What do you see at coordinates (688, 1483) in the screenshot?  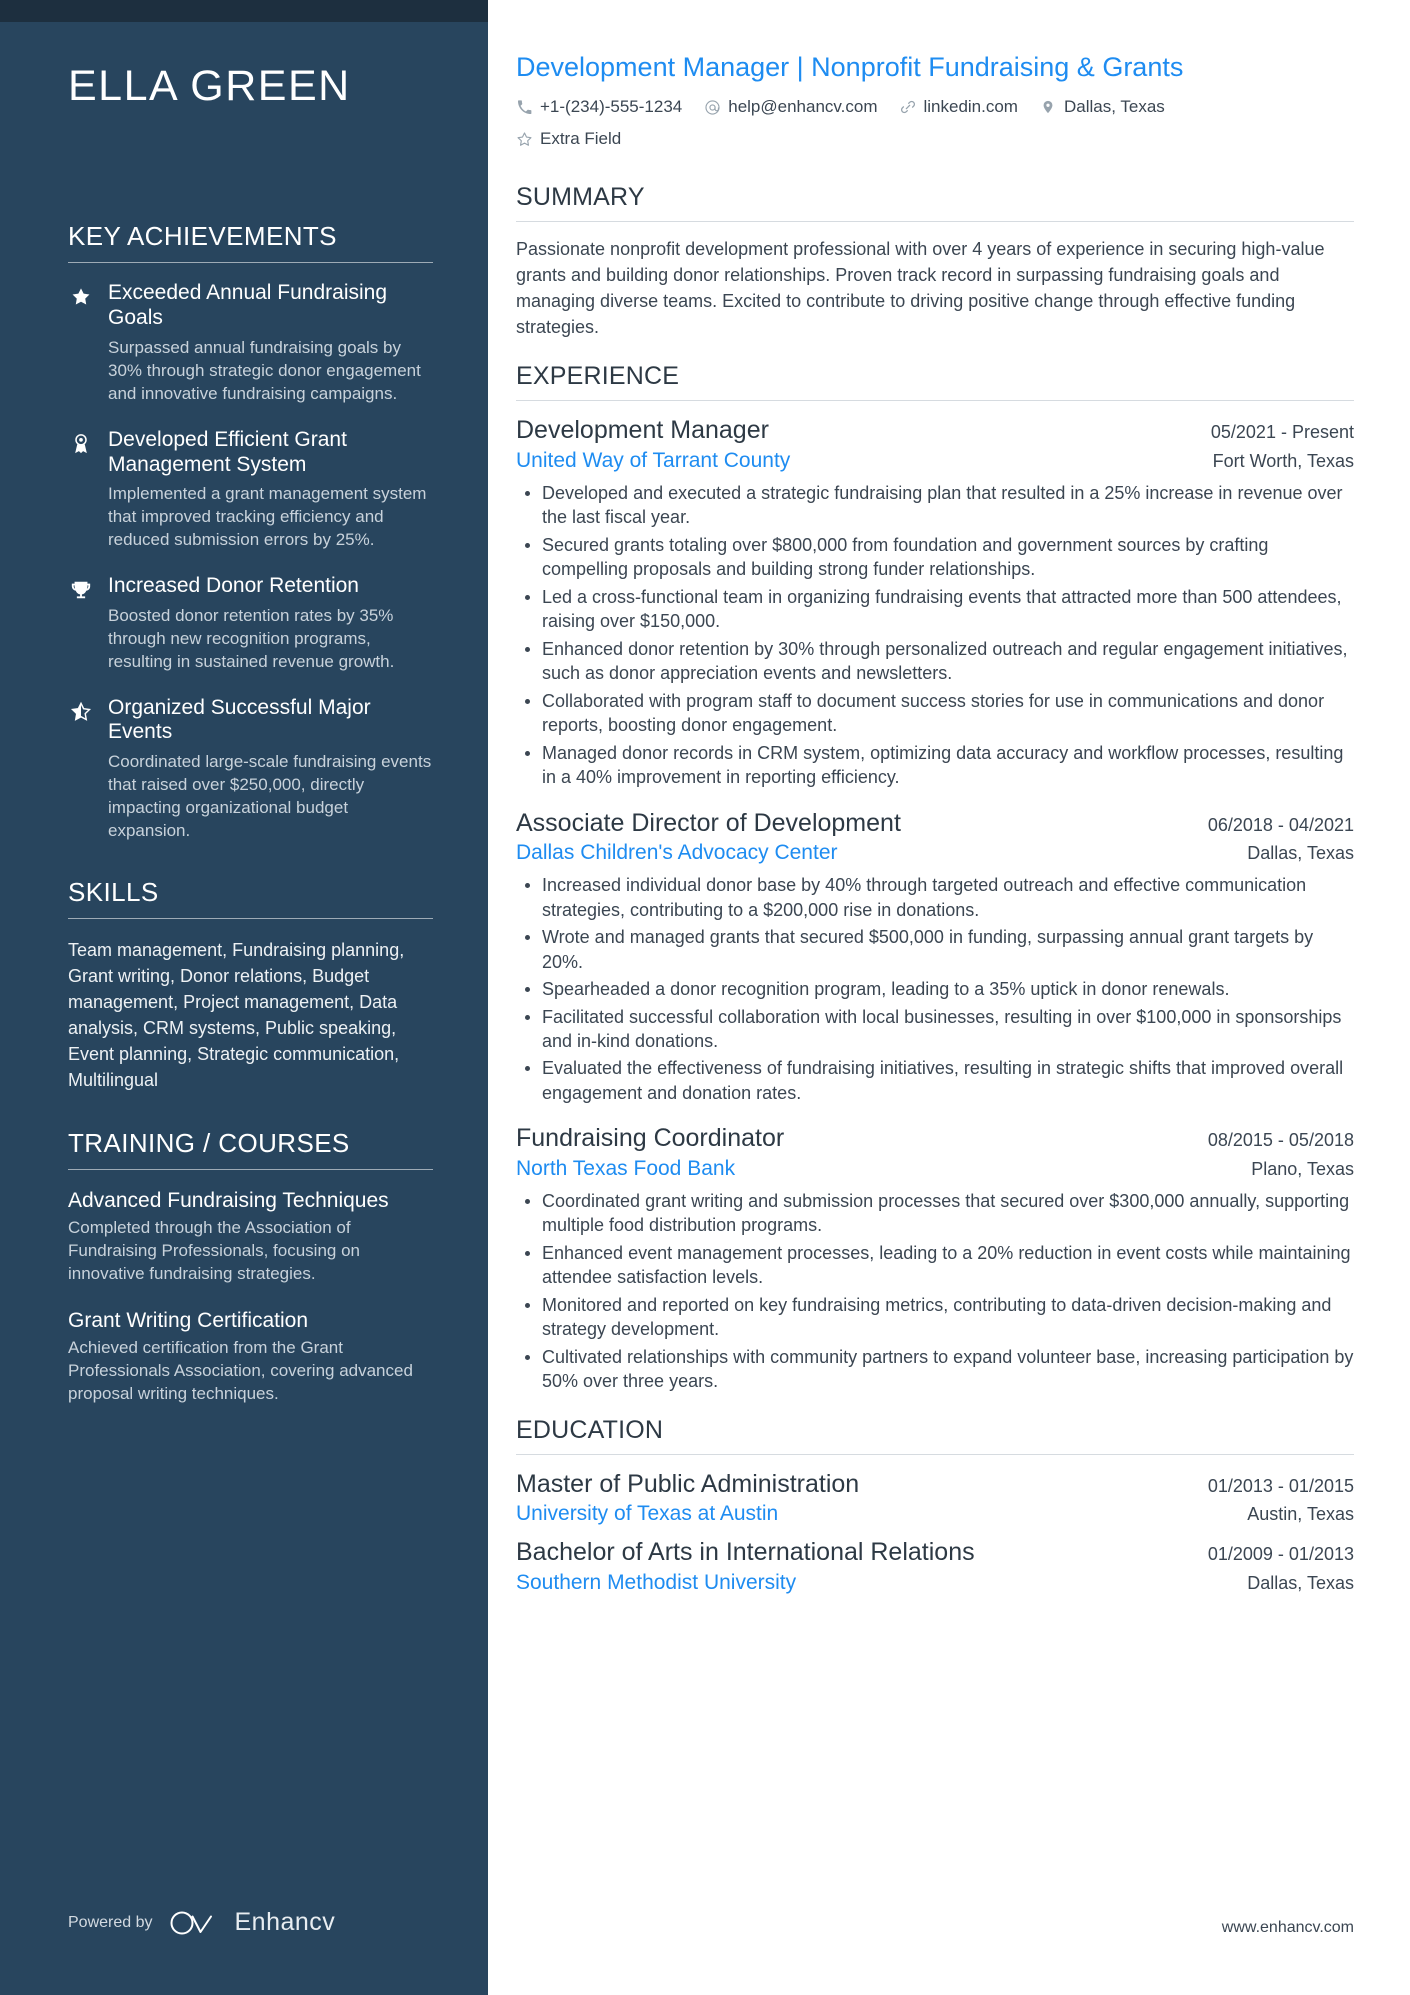 I see `education-degree: Master of Public Administration` at bounding box center [688, 1483].